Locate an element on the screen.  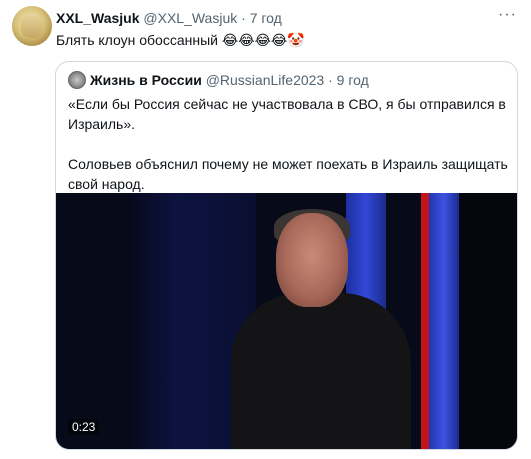
video-duration: 0:23 is located at coordinates (84, 427).